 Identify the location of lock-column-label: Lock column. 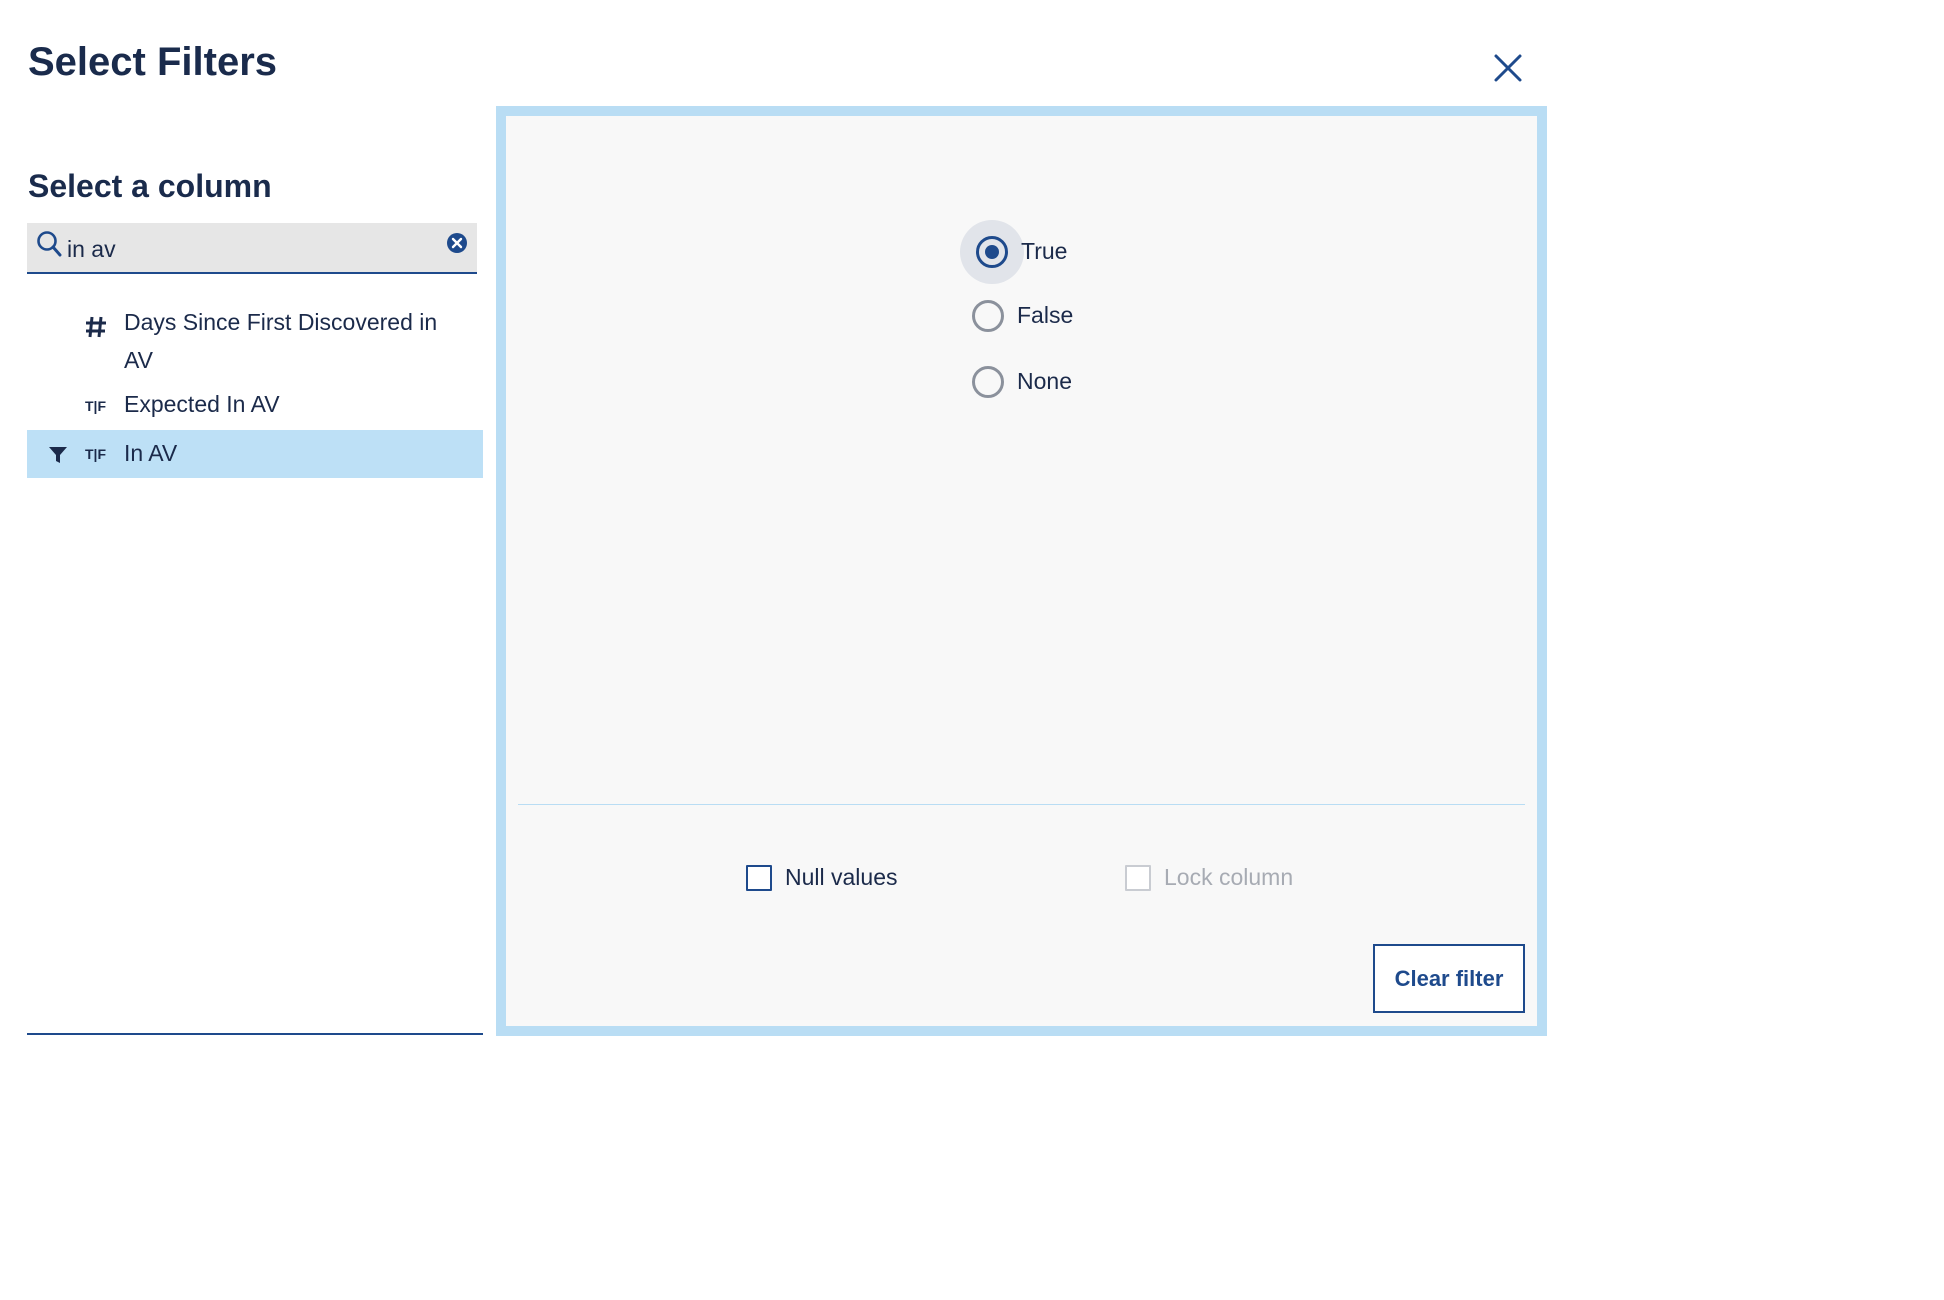
(1229, 877).